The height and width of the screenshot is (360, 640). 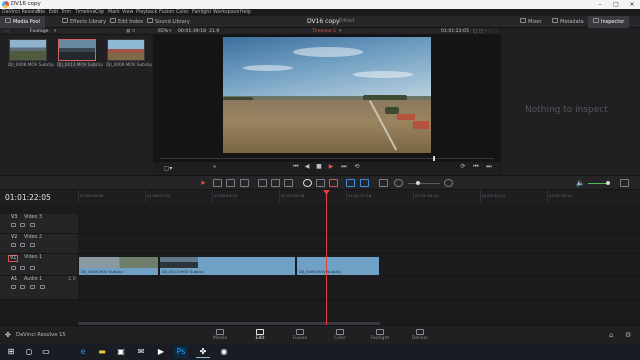 What do you see at coordinates (118, 266) in the screenshot?
I see `timeline-clip: DJI_0008.MOV Subclip` at bounding box center [118, 266].